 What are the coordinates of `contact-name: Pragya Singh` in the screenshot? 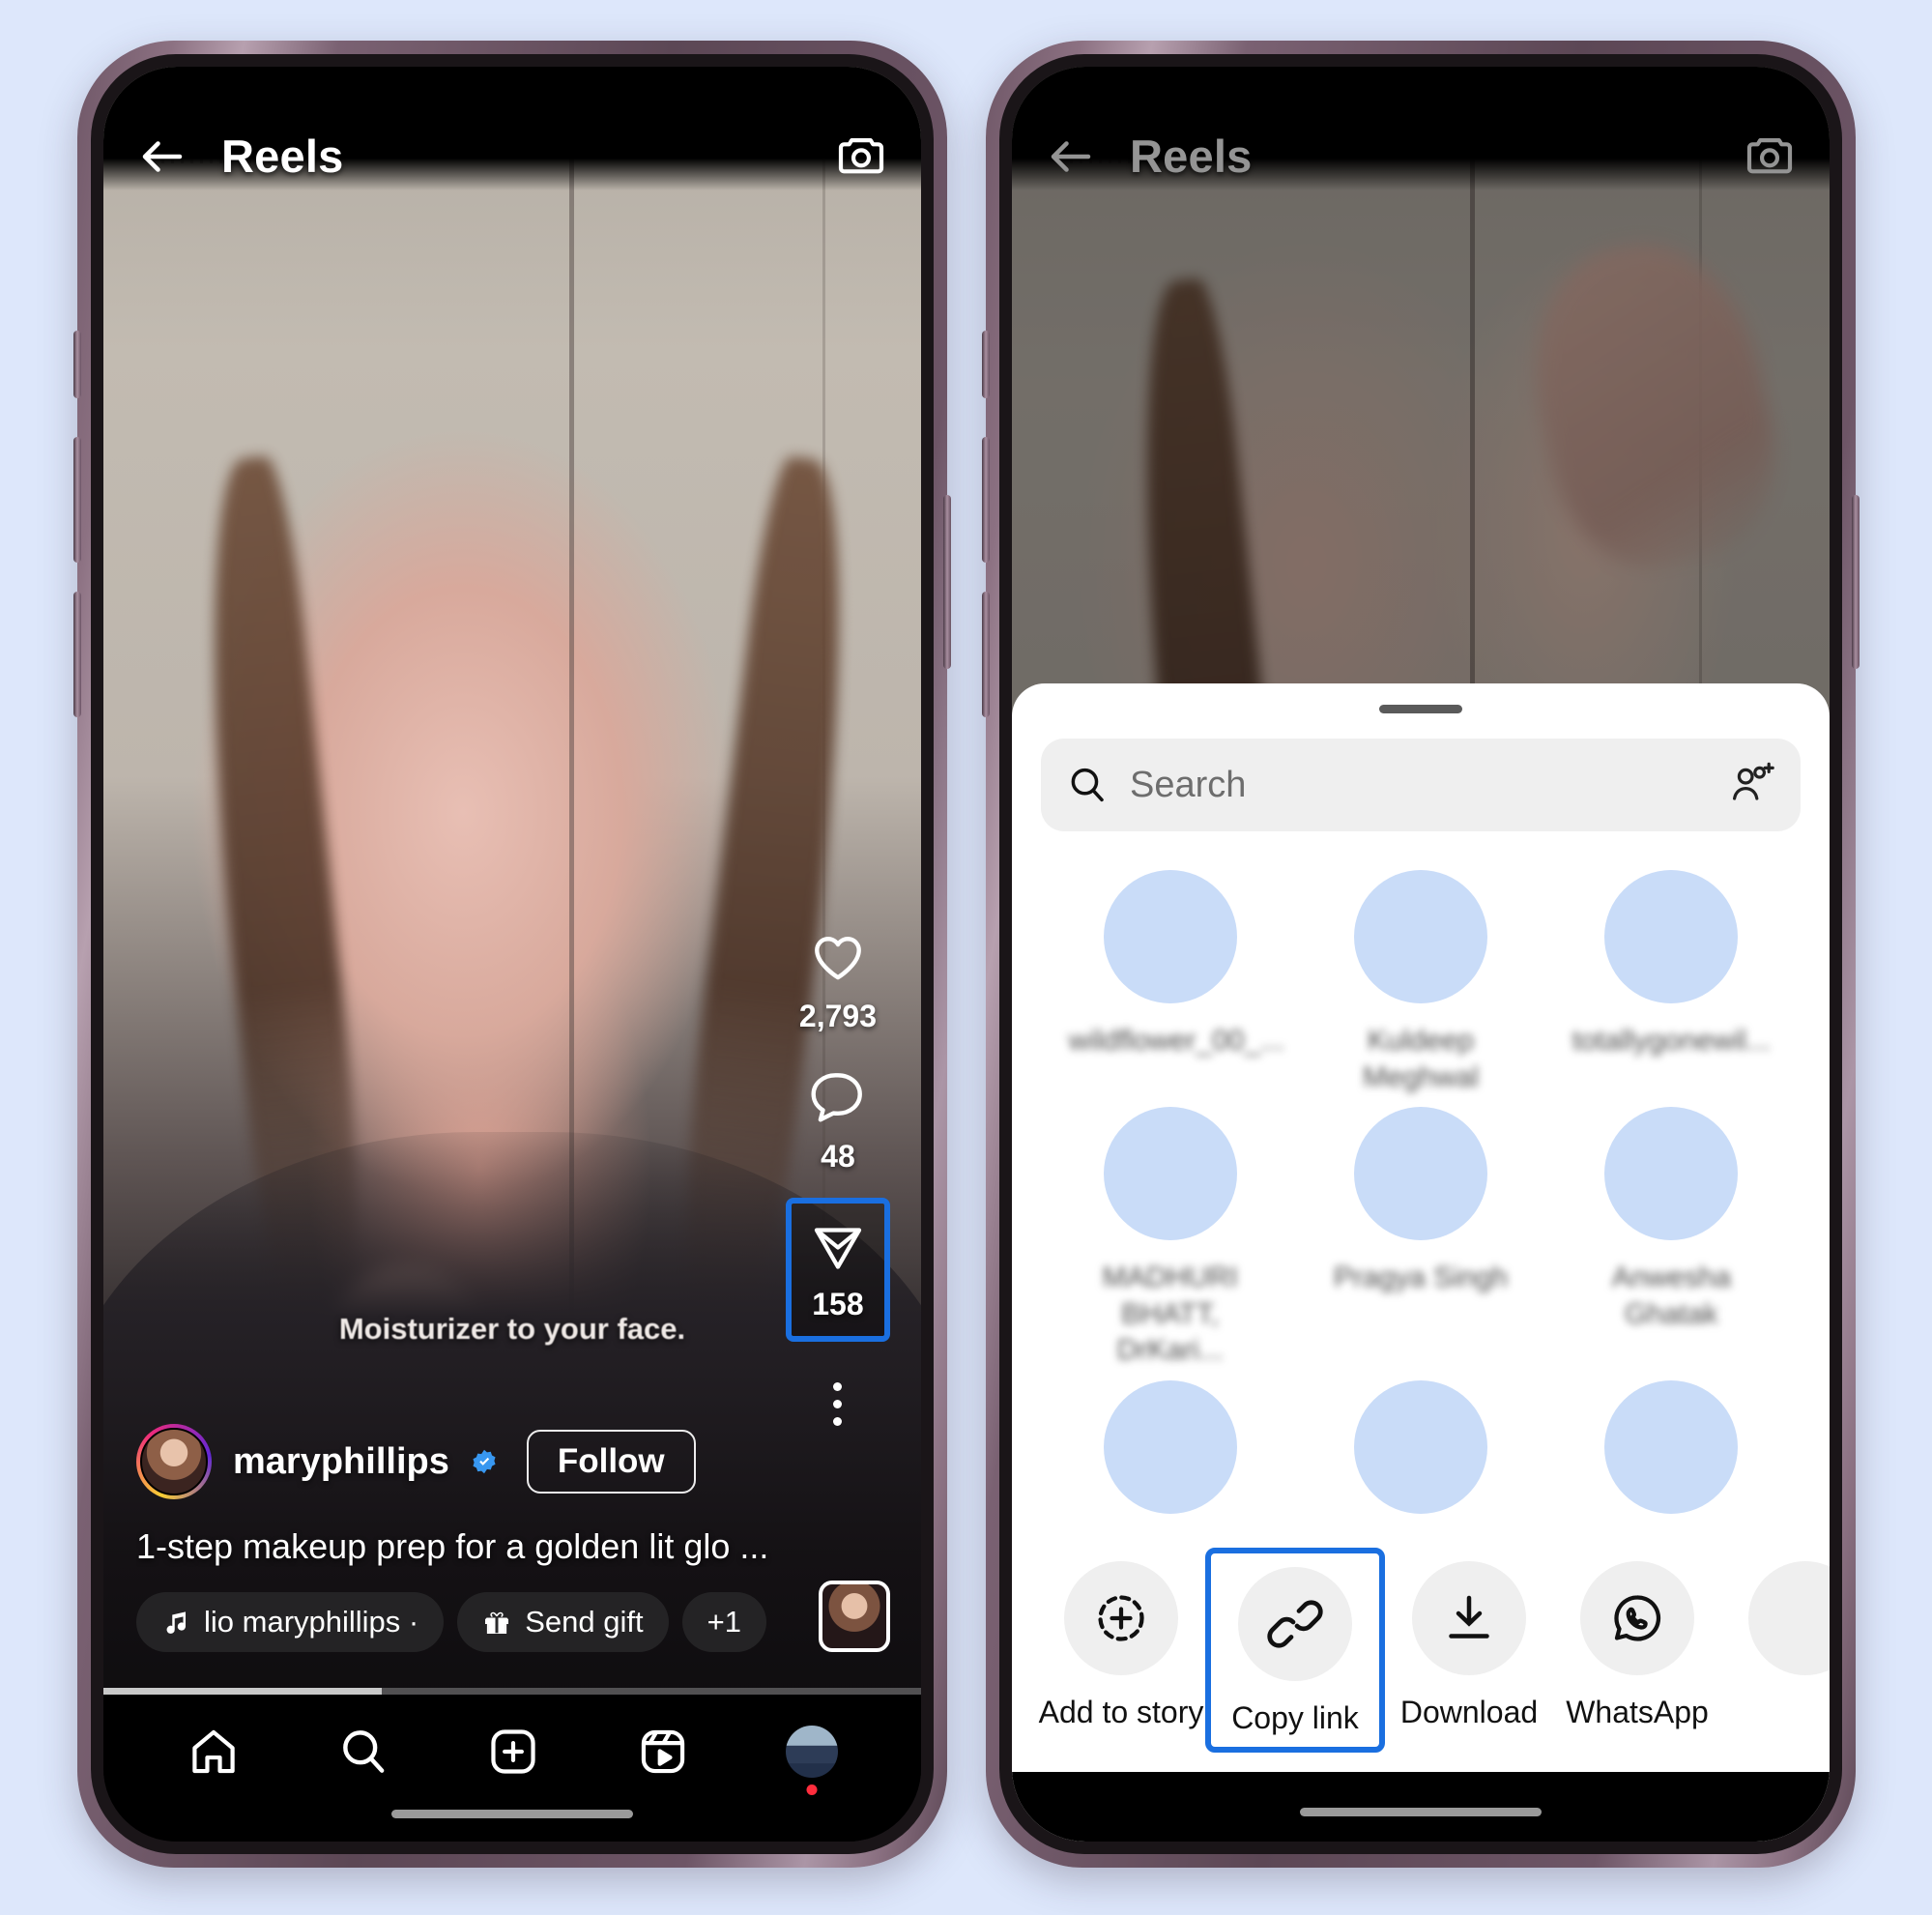 It's located at (1421, 1277).